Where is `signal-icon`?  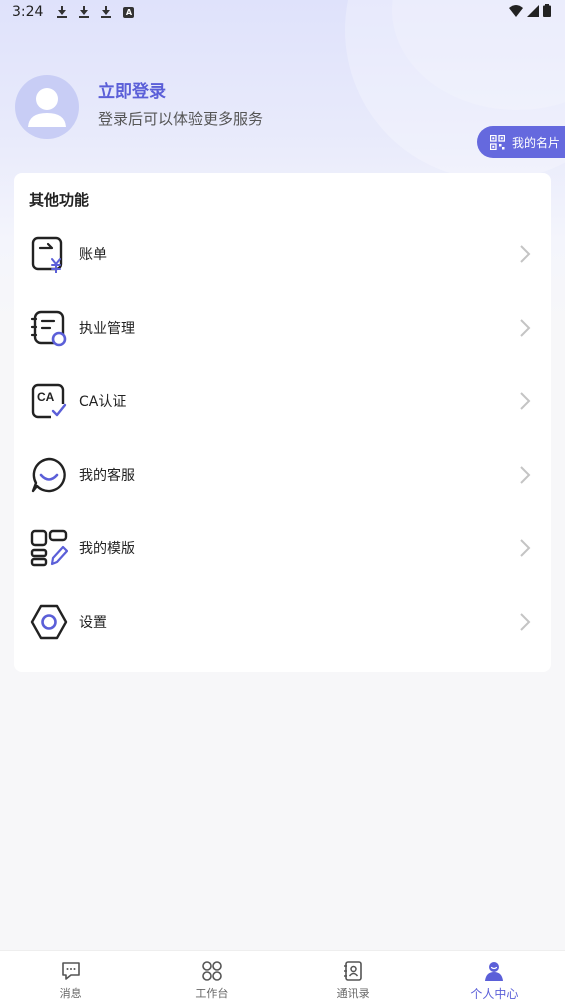 signal-icon is located at coordinates (533, 10).